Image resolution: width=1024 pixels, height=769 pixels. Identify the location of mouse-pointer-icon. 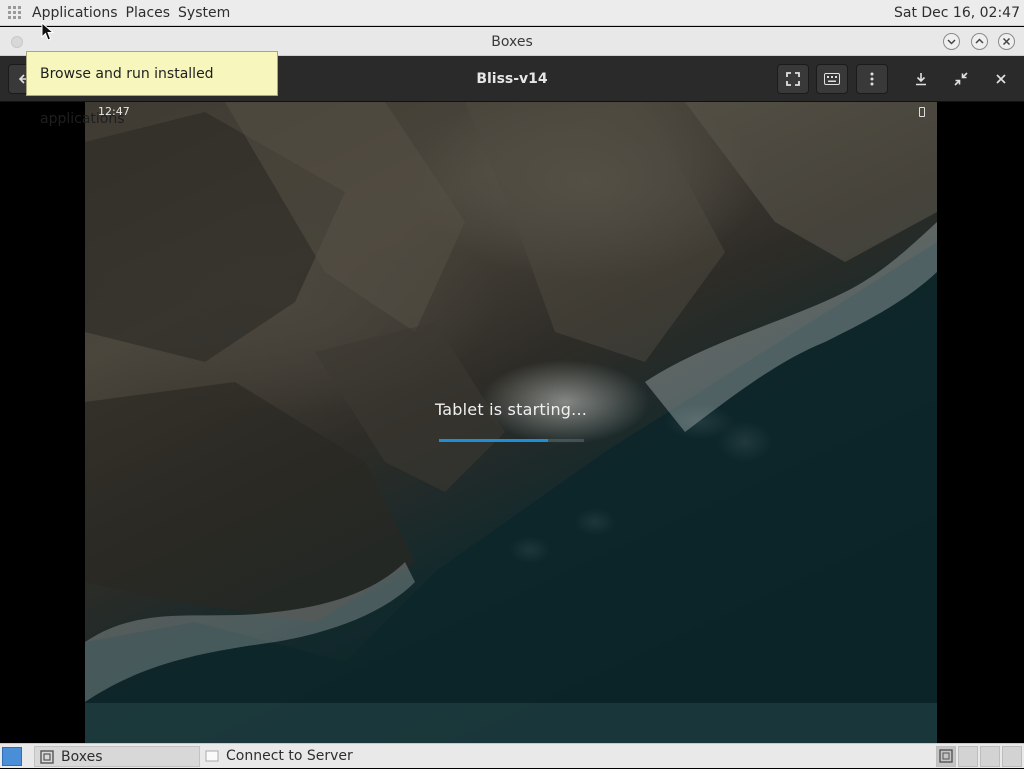
(48, 31).